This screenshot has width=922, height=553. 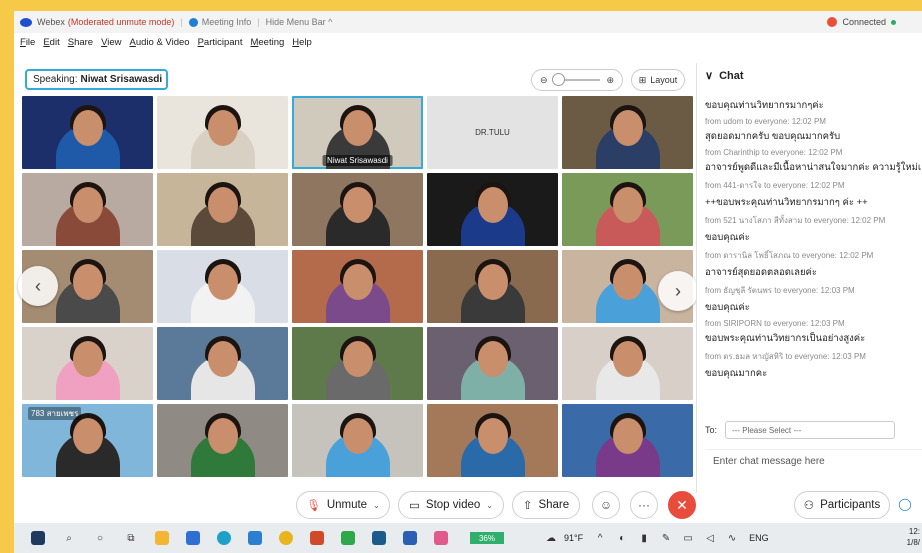 What do you see at coordinates (286, 538) in the screenshot?
I see `chrome-icon` at bounding box center [286, 538].